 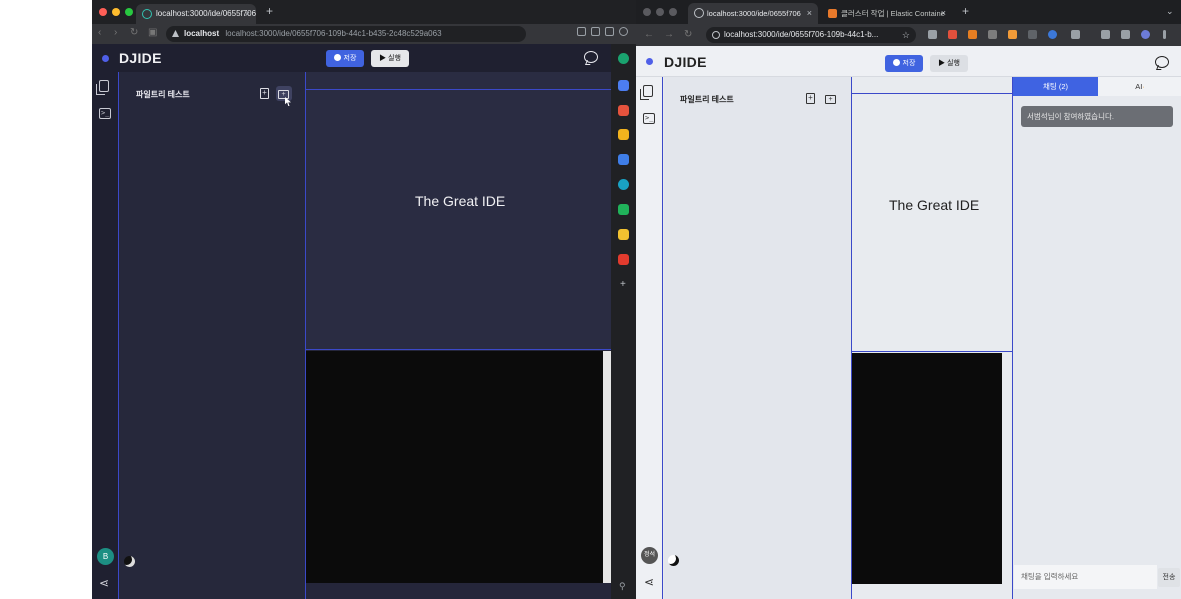 What do you see at coordinates (669, 34) in the screenshot?
I see `forward-icon: →` at bounding box center [669, 34].